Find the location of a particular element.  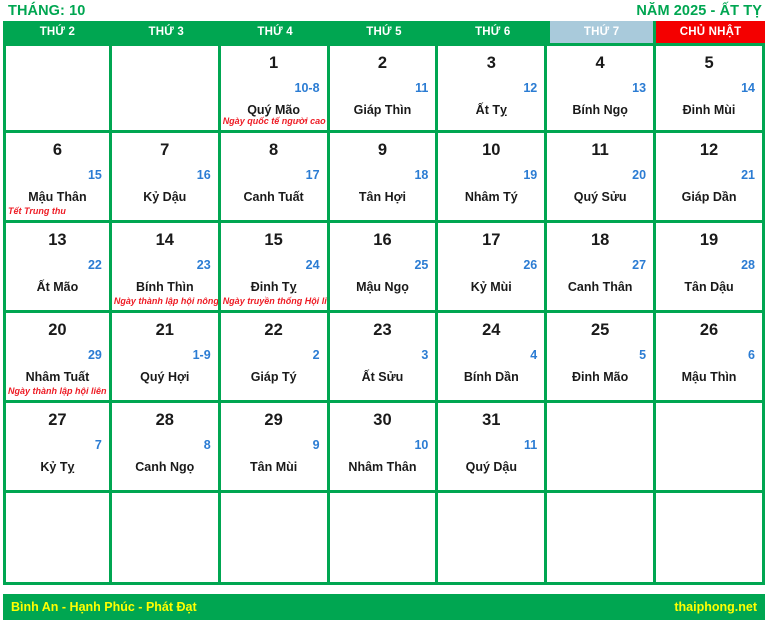

day-cell: 26 6 Mậu Thìn is located at coordinates (710, 358).